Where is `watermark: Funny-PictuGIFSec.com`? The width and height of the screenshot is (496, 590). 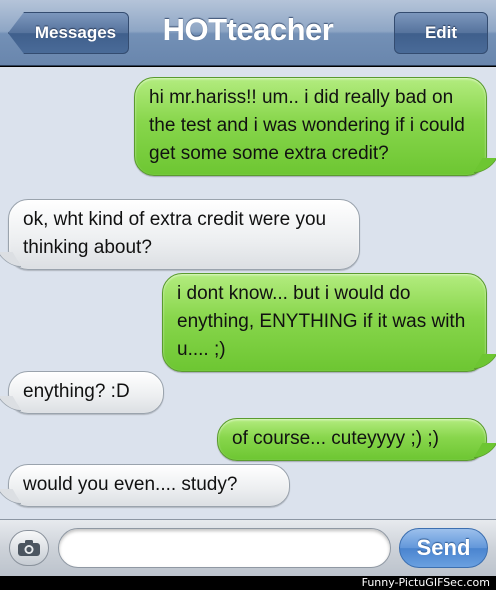
watermark: Funny-PictuGIFSec.com is located at coordinates (425, 582).